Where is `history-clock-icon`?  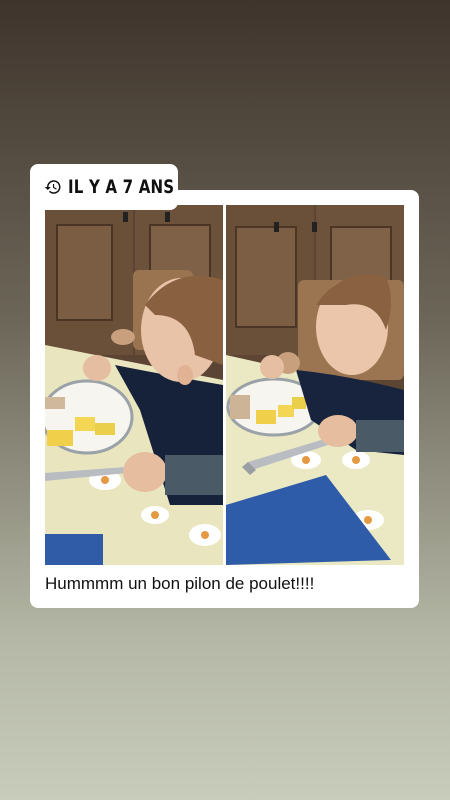
history-clock-icon is located at coordinates (53, 187).